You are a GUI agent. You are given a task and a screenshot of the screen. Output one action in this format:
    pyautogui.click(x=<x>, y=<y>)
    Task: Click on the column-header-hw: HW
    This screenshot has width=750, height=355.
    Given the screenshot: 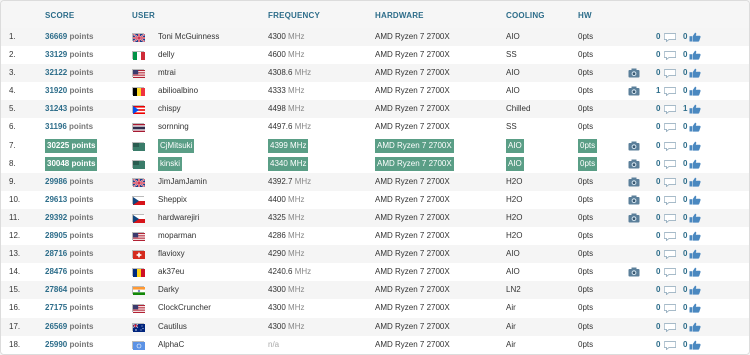 What is the action you would take?
    pyautogui.click(x=585, y=15)
    